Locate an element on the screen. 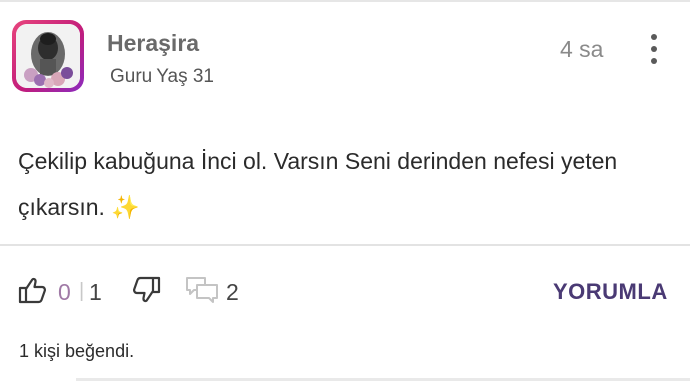  comment-button is located at coordinates (202, 290).